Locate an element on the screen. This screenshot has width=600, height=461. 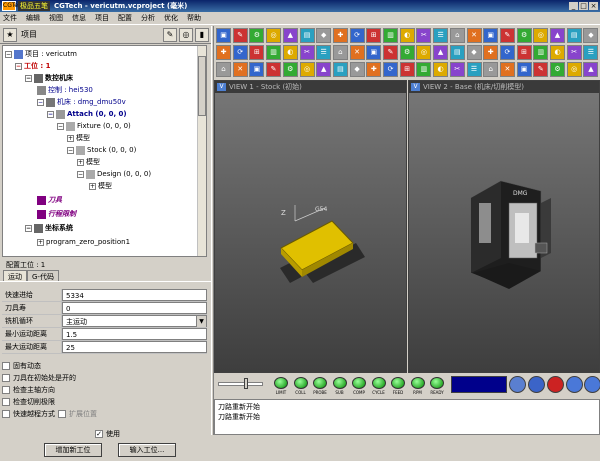
menu-analysis: 分析 is located at coordinates (148, 18).